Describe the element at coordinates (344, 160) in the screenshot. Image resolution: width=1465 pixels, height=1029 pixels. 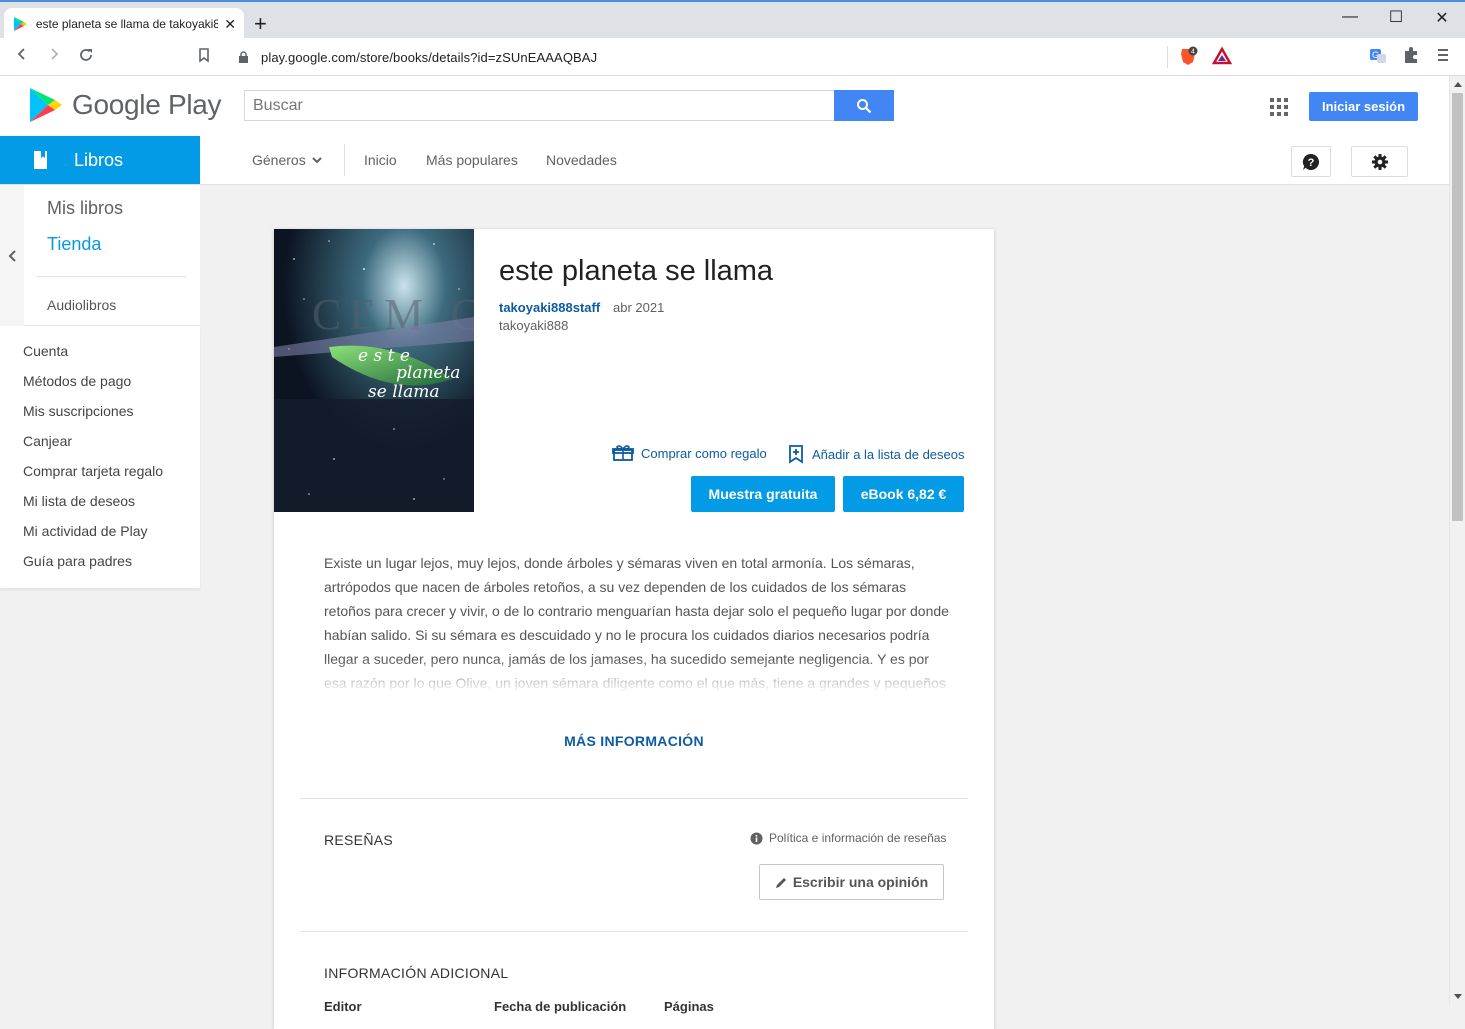
I see `nav-divider` at that location.